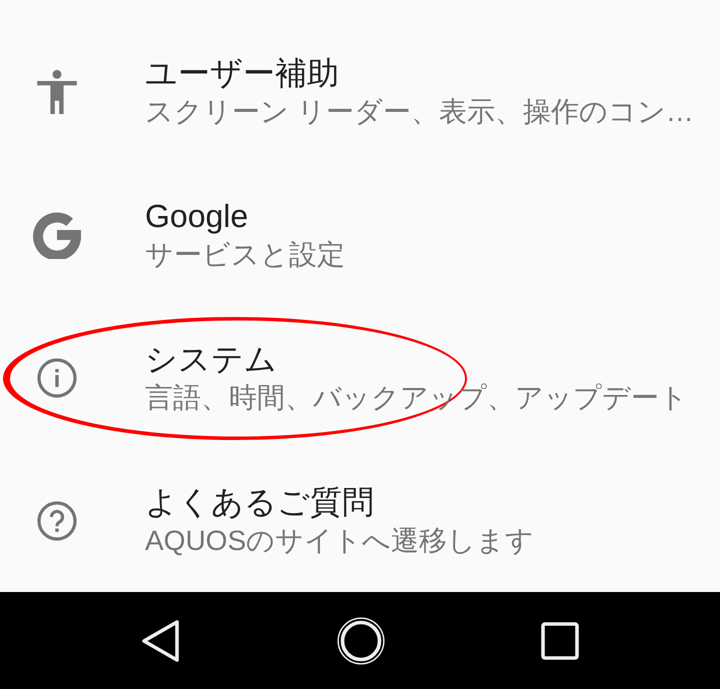 This screenshot has height=689, width=720. I want to click on accessibility-icon, so click(57, 92).